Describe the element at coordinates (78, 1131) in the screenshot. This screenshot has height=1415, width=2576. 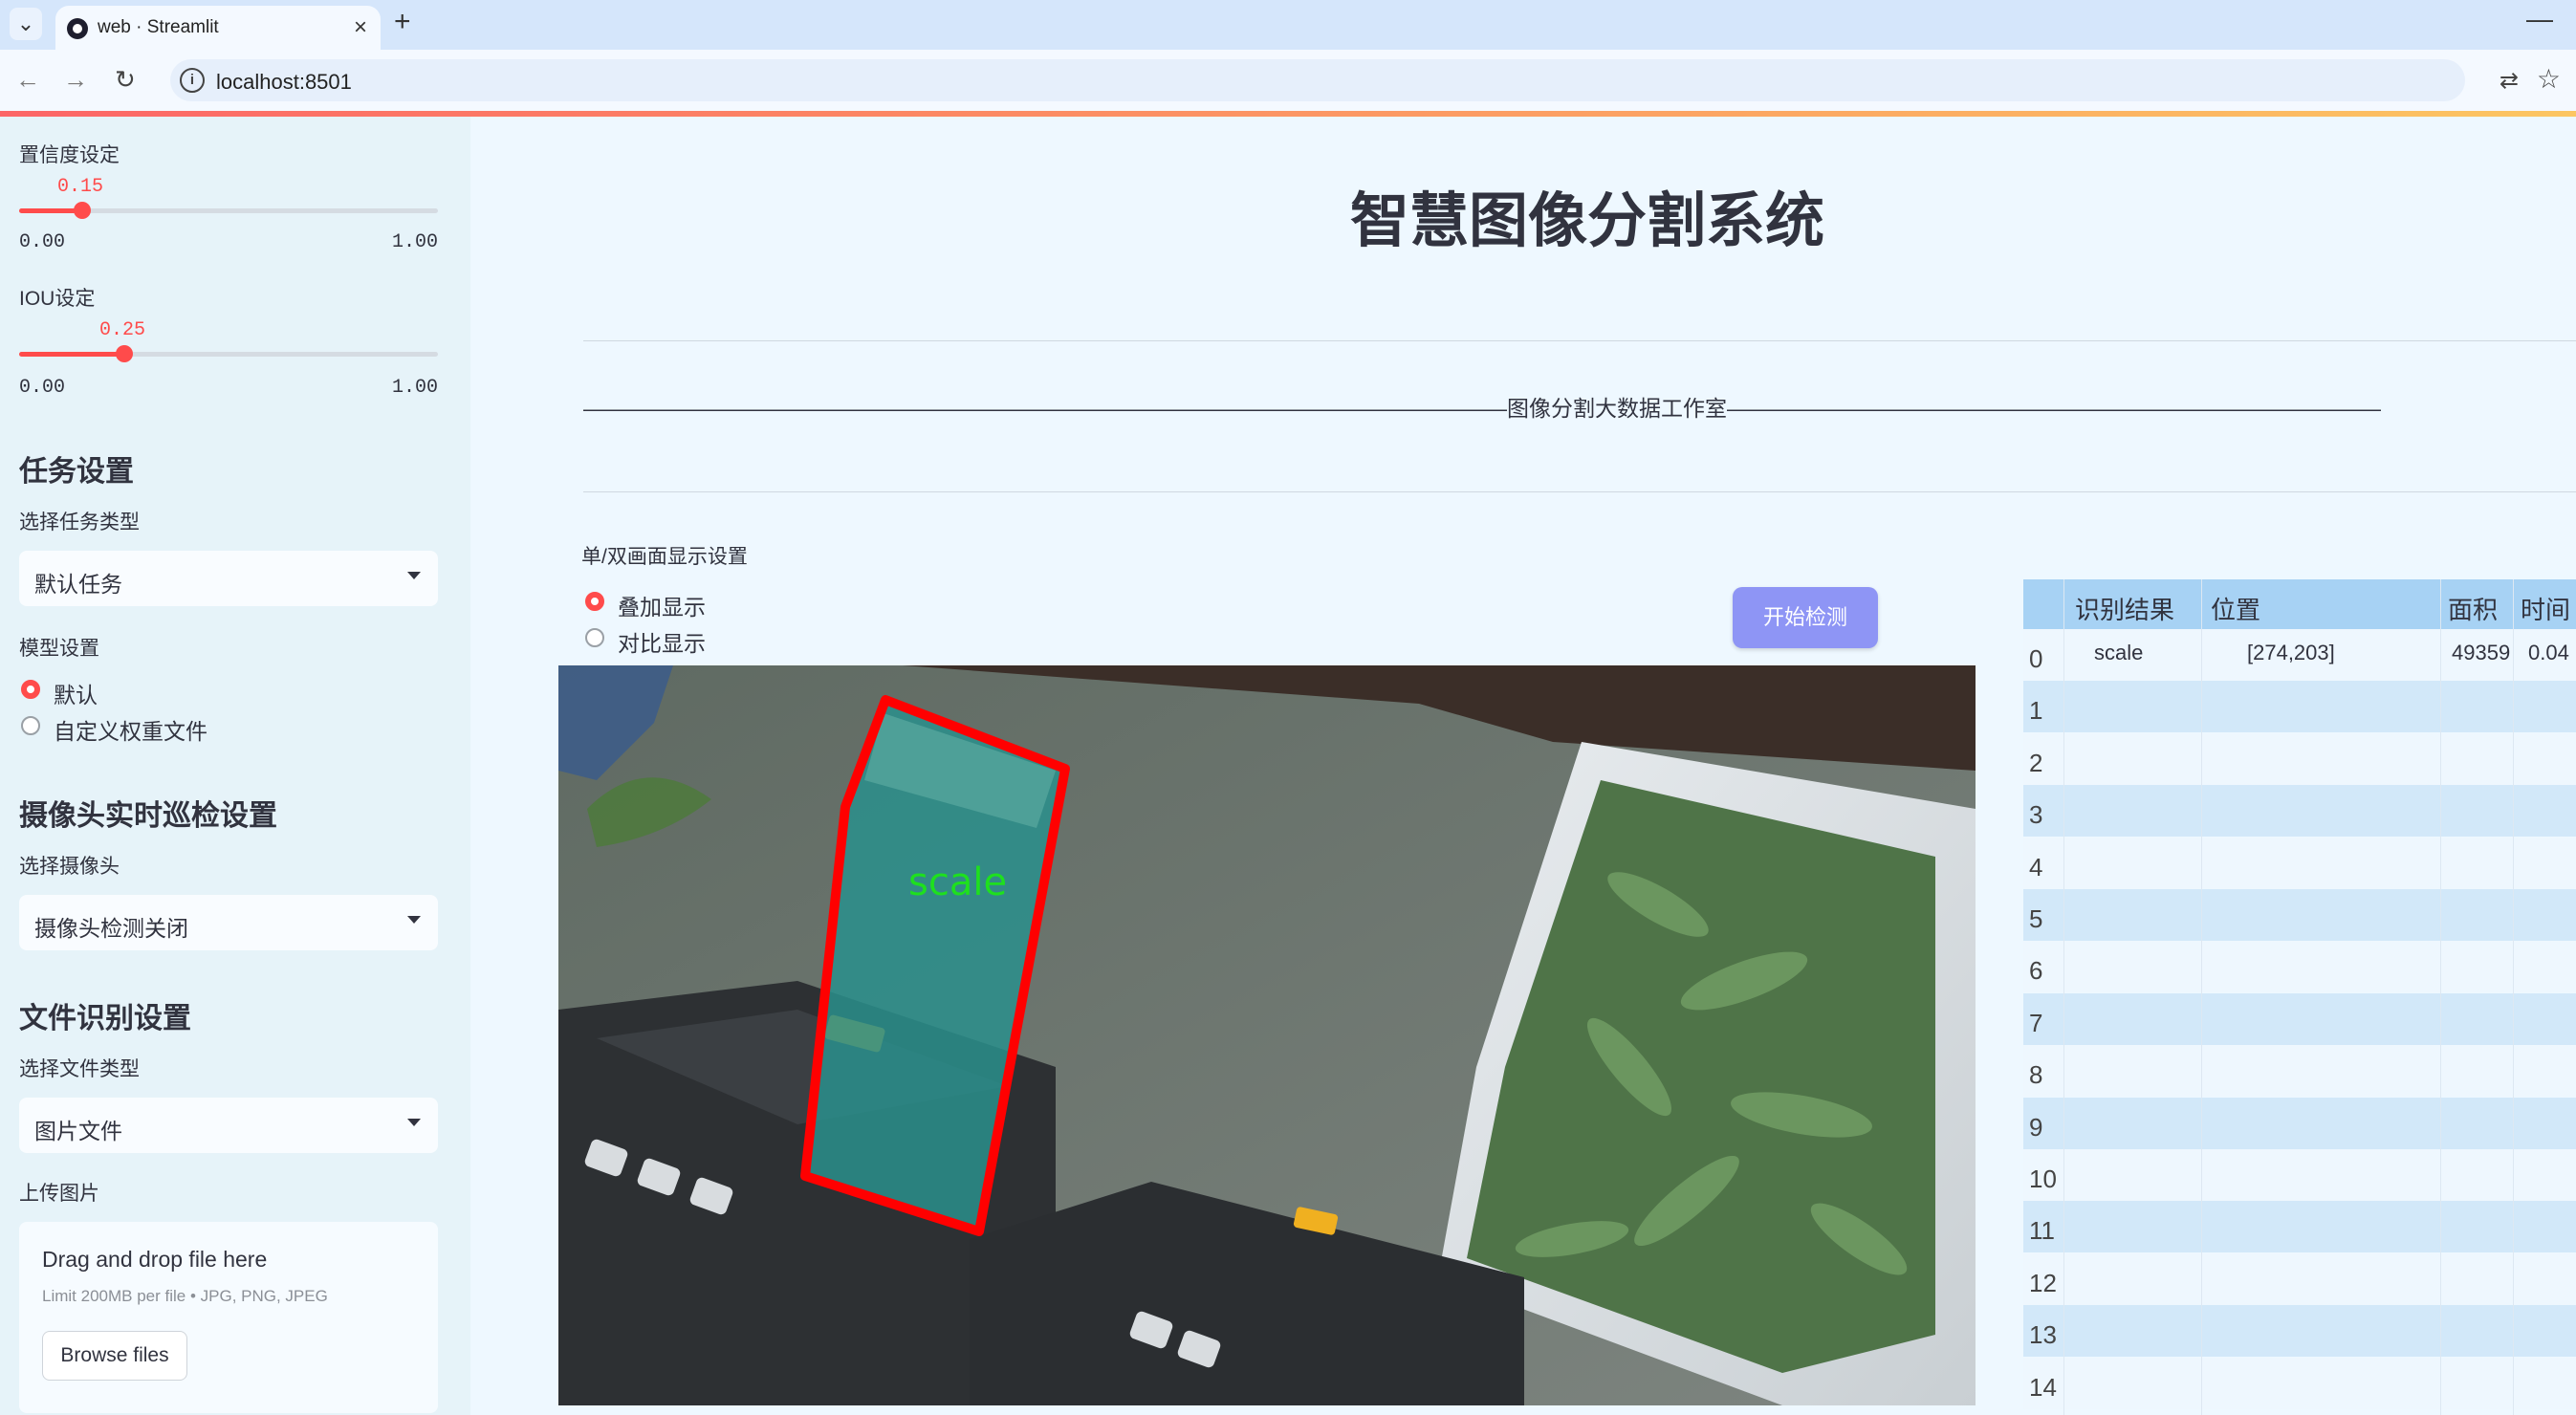
I see `file-type-value: 图片文件` at that location.